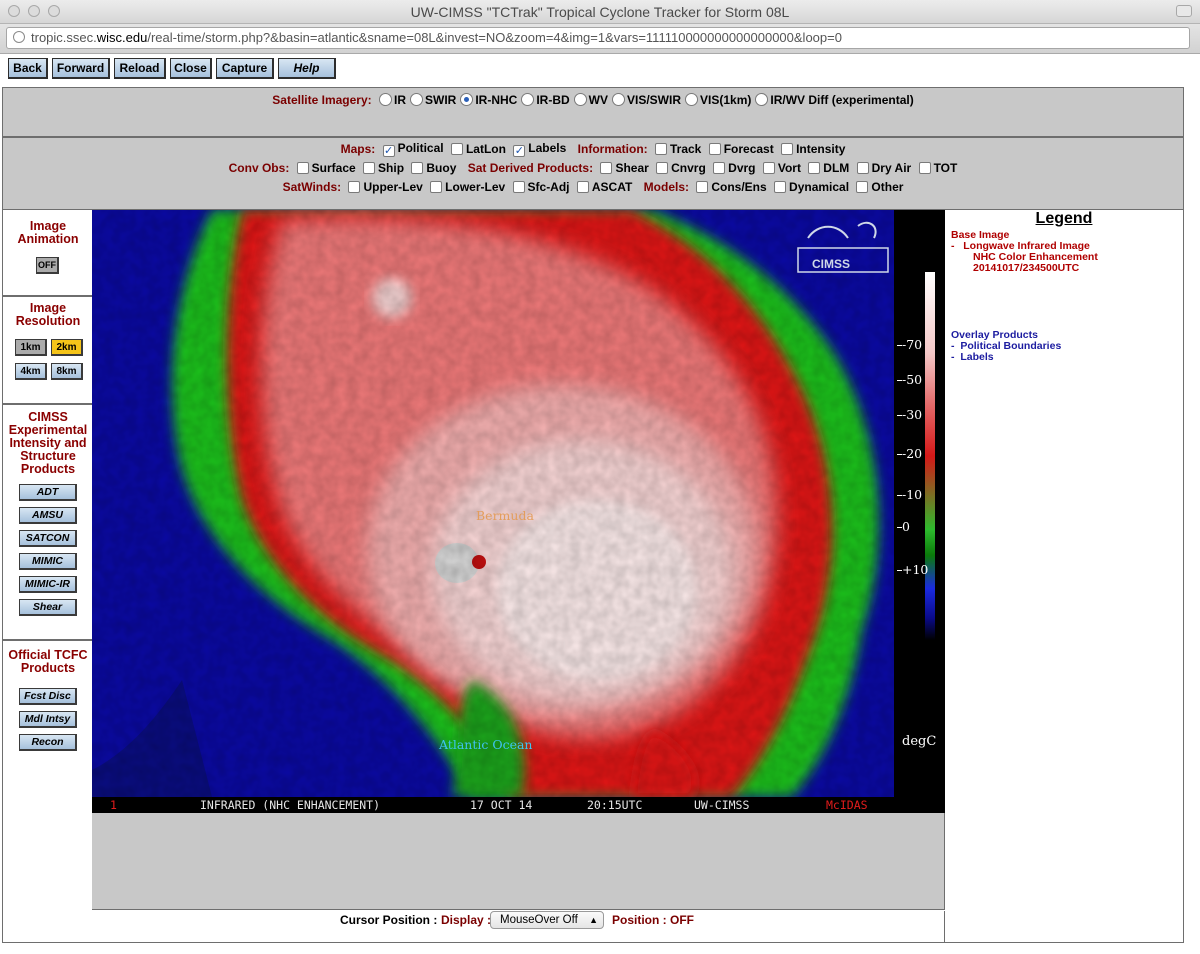 Image resolution: width=1200 pixels, height=954 pixels. Describe the element at coordinates (541, 187) in the screenshot. I see `sfcadj-option: Sfc-Adj` at that location.